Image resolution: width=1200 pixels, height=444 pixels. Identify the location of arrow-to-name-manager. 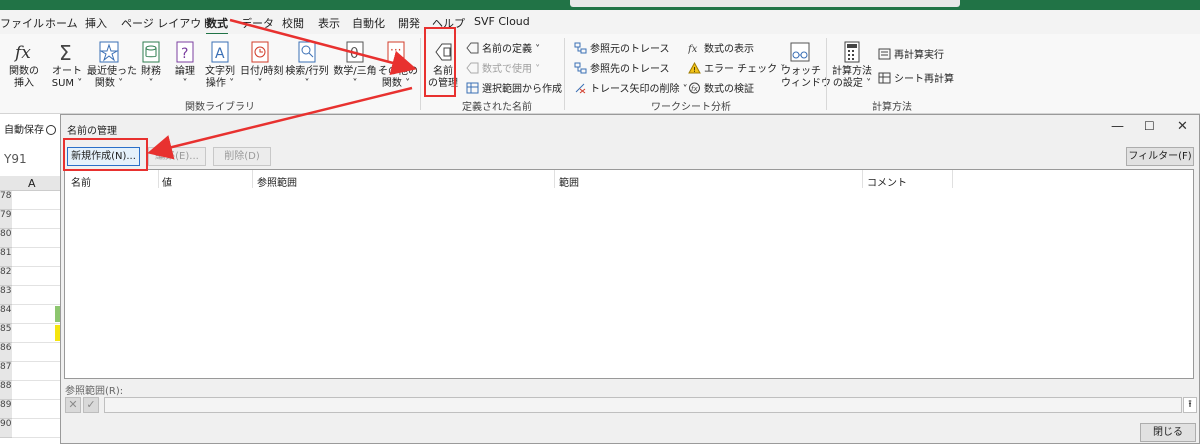
(323, 46).